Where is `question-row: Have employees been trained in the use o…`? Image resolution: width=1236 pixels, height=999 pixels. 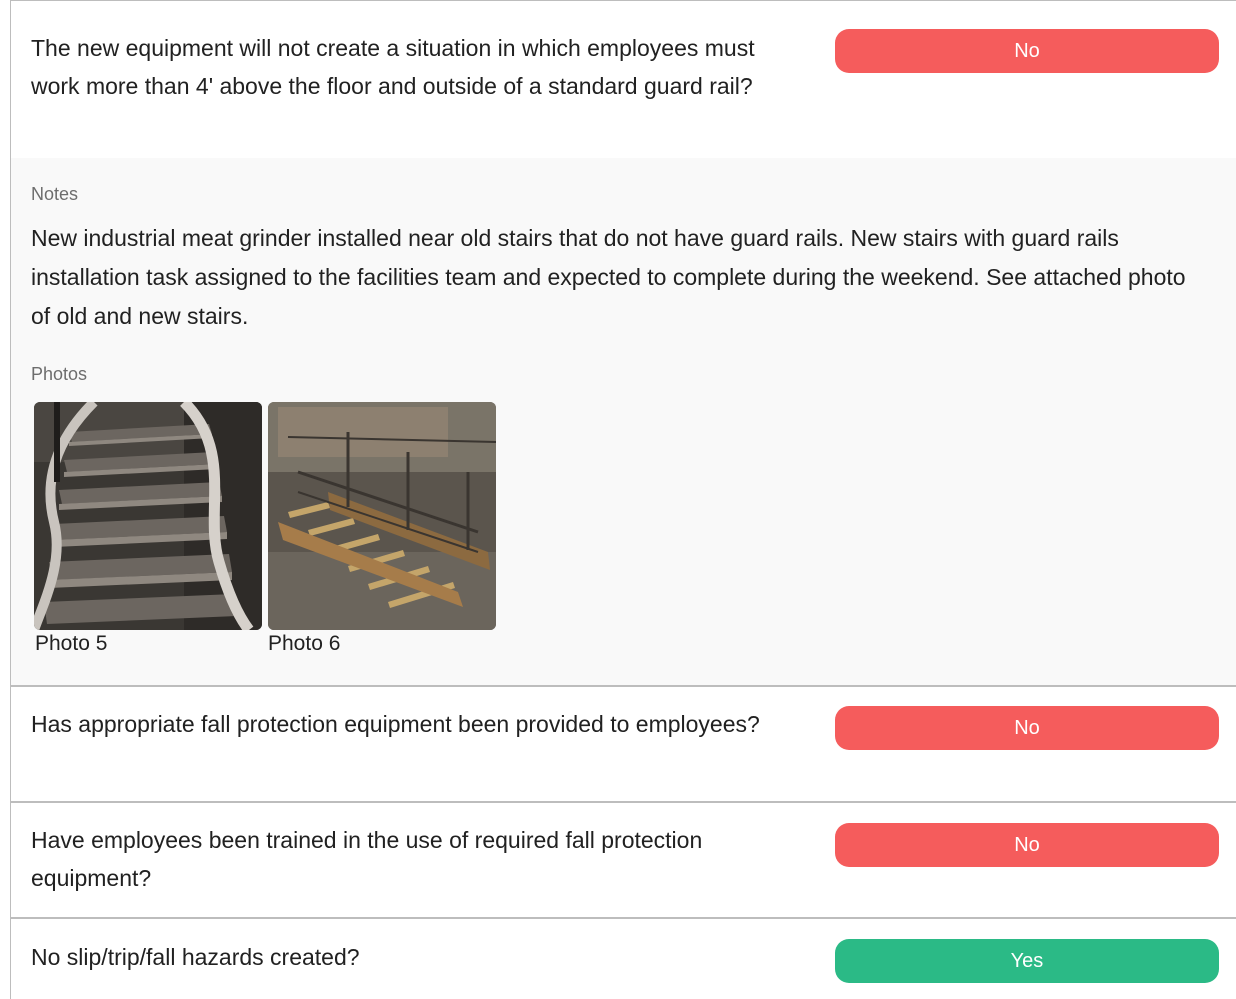
question-row: Have employees been trained in the use o… is located at coordinates (623, 860).